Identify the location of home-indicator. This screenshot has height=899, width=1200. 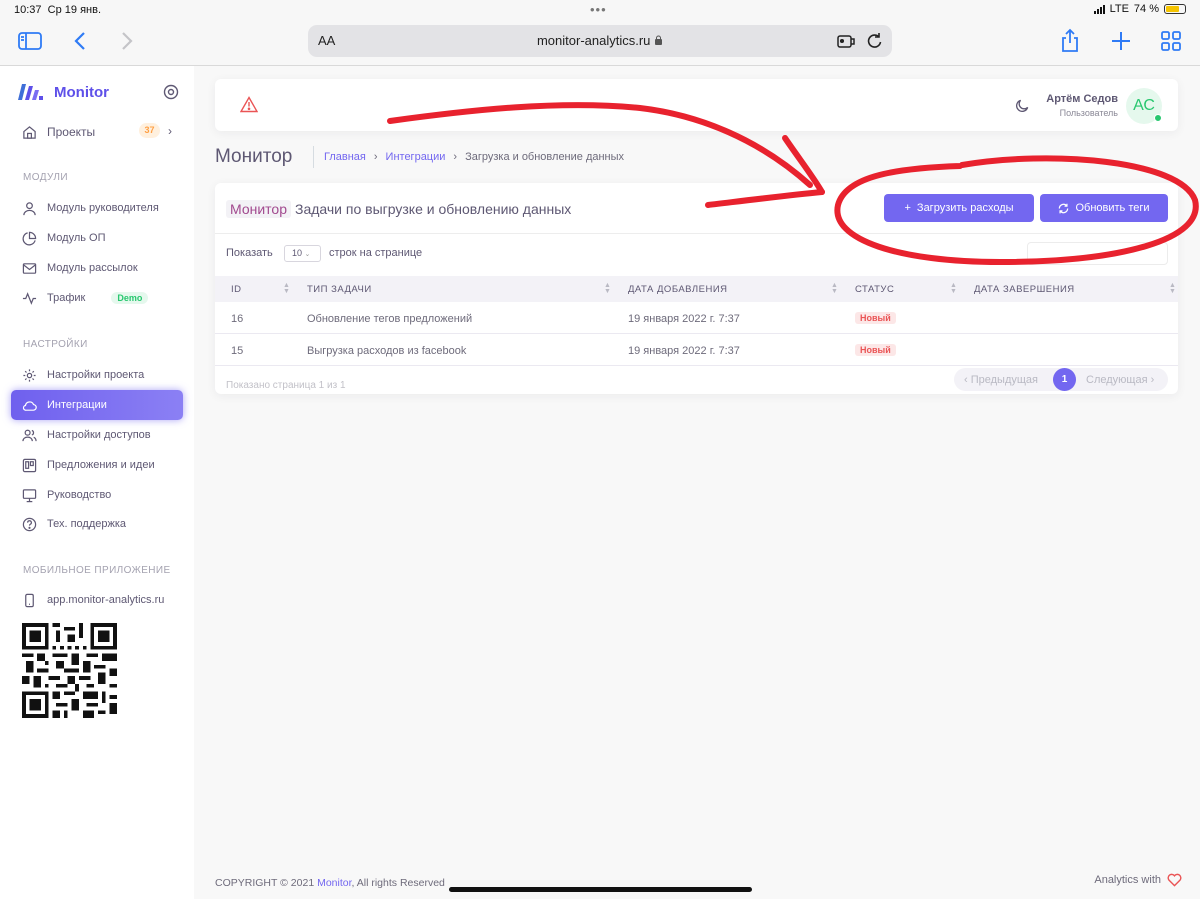
(600, 889).